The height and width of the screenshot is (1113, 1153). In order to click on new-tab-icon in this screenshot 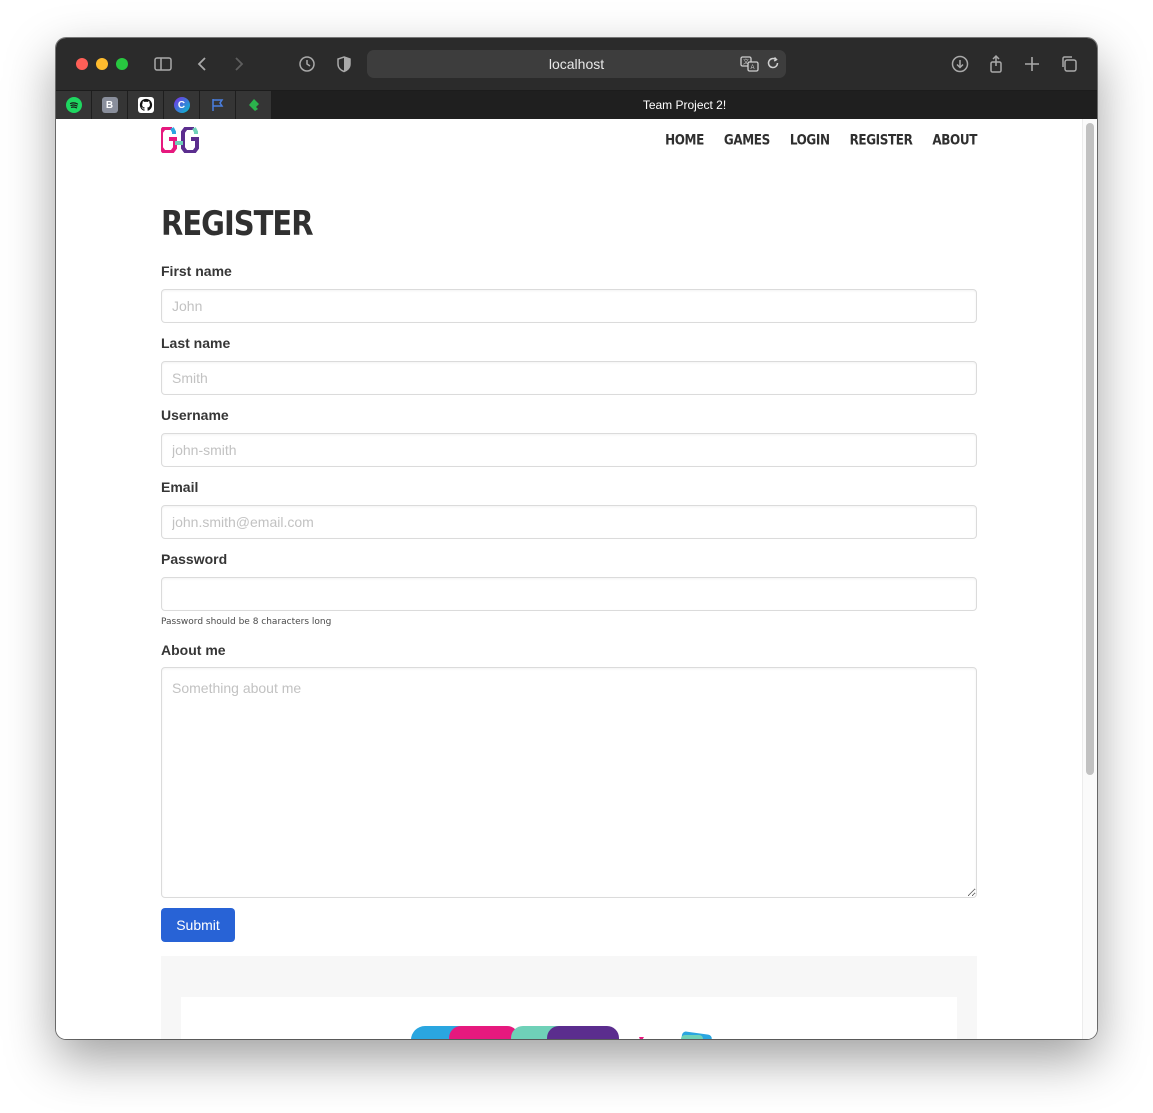, I will do `click(1032, 64)`.